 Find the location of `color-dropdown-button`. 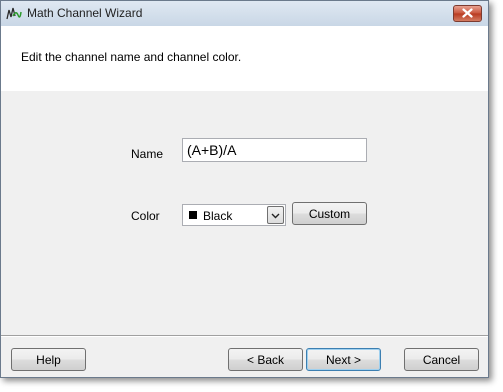

color-dropdown-button is located at coordinates (275, 215).